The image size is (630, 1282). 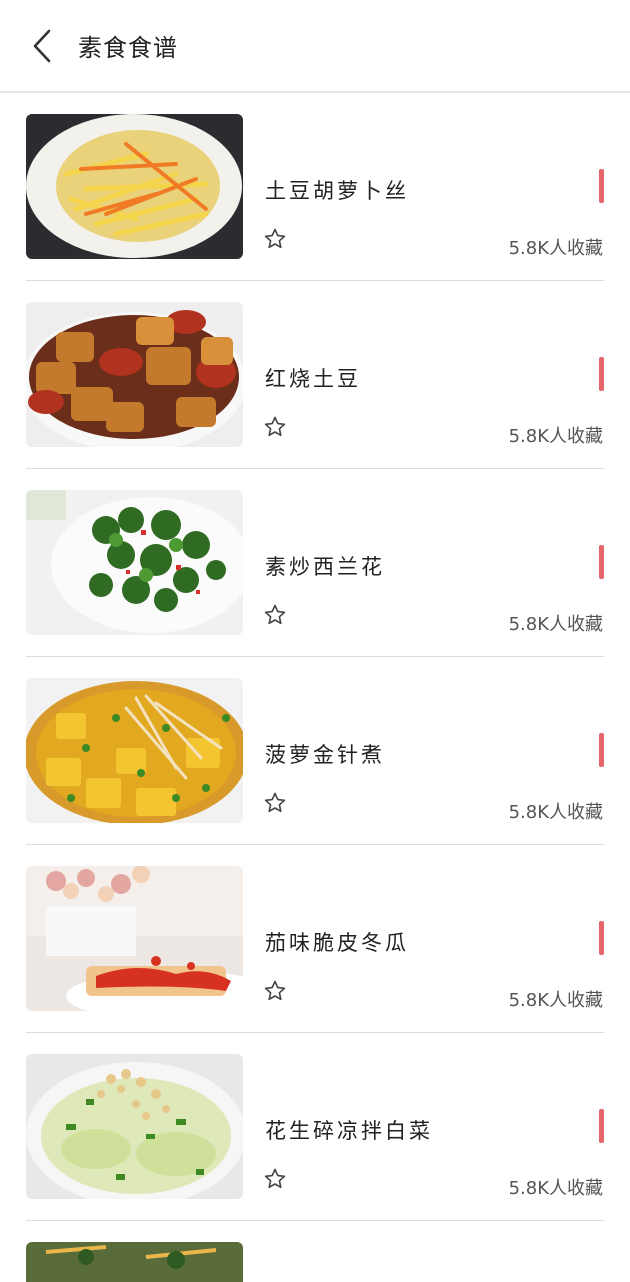 I want to click on recipe-image-broccoli, so click(x=134, y=562).